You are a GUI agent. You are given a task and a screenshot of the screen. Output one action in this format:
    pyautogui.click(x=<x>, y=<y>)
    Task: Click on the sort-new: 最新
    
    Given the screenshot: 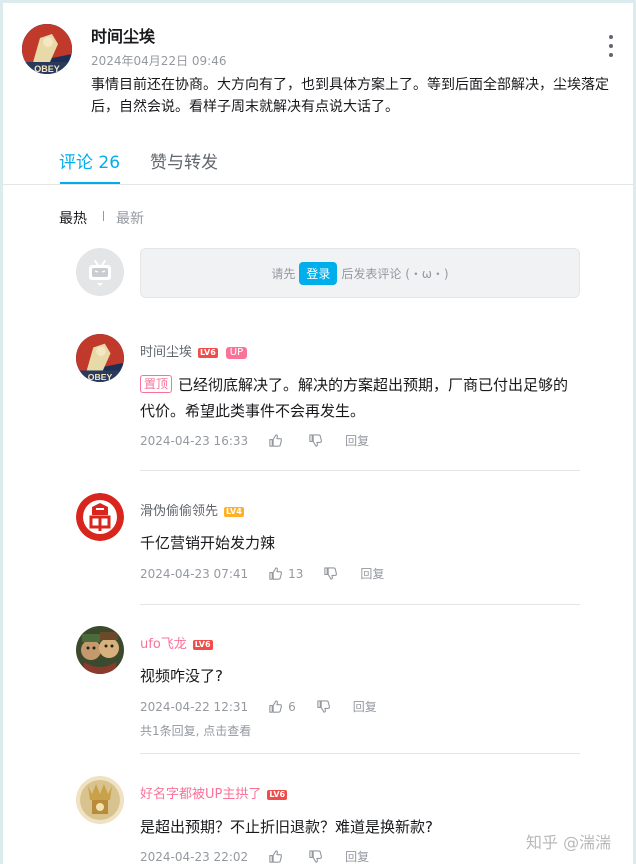 What is the action you would take?
    pyautogui.click(x=130, y=218)
    